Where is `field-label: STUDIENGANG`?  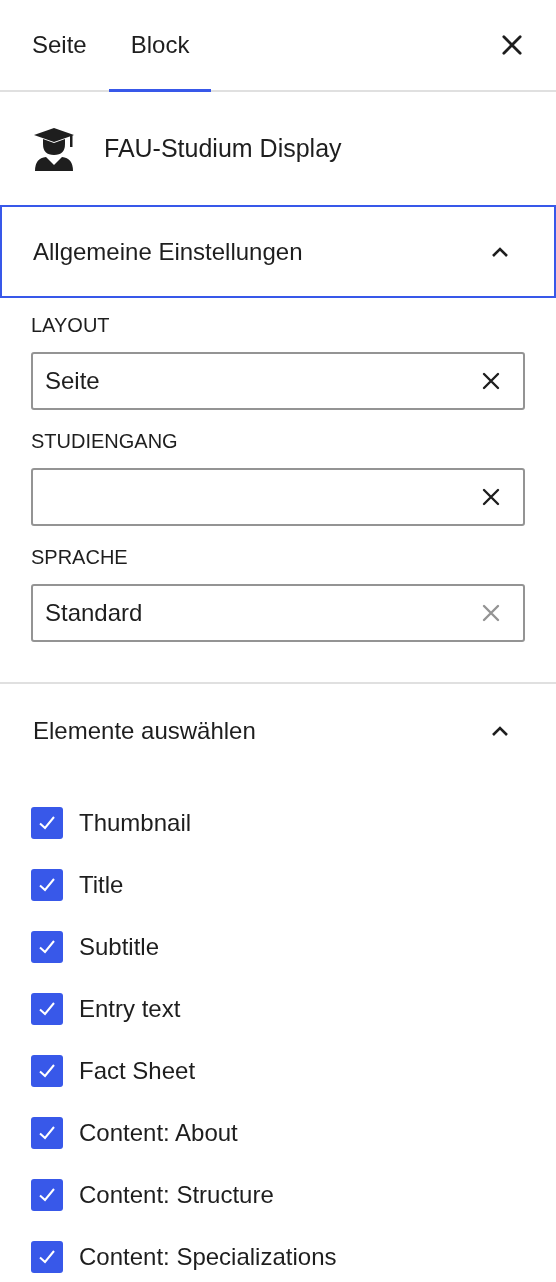
field-label: STUDIENGANG is located at coordinates (105, 441).